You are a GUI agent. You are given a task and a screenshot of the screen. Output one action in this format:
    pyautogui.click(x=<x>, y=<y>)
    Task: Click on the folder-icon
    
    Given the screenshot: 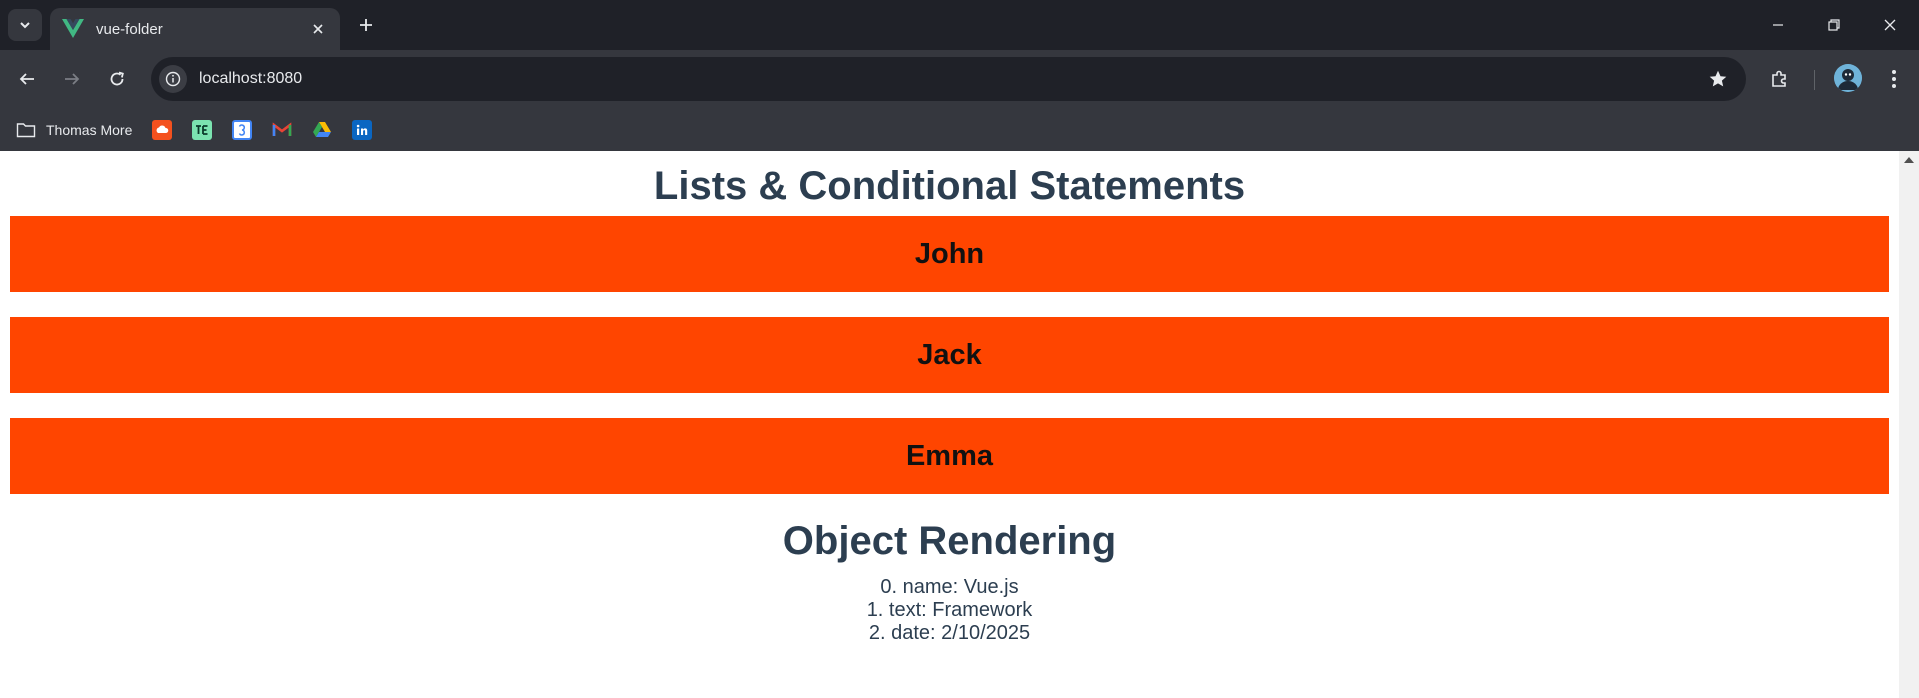 What is the action you would take?
    pyautogui.click(x=26, y=129)
    